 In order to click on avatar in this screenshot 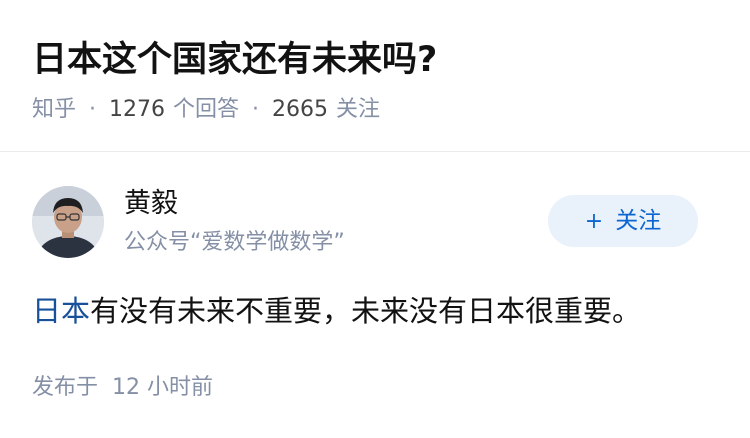, I will do `click(68, 222)`.